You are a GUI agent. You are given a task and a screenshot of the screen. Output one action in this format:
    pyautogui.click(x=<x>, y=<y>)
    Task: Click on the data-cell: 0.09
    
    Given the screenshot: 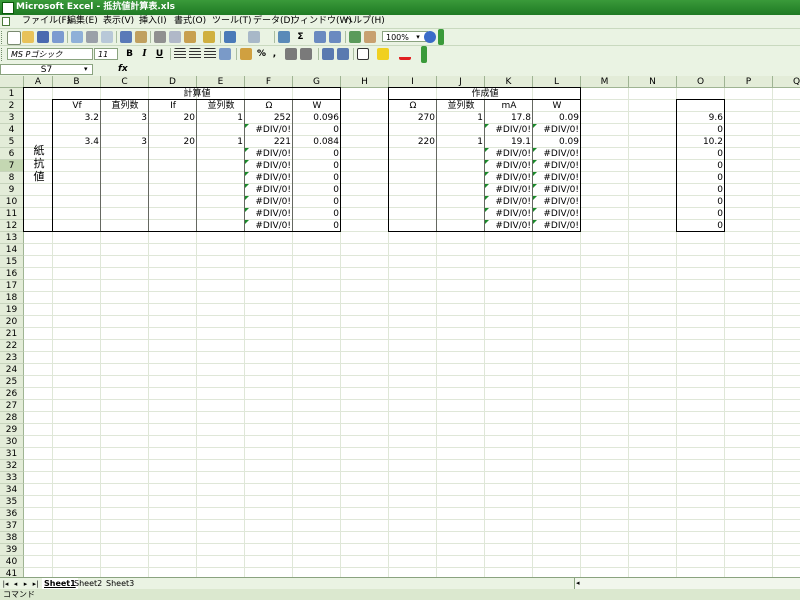 What is the action you would take?
    pyautogui.click(x=557, y=118)
    